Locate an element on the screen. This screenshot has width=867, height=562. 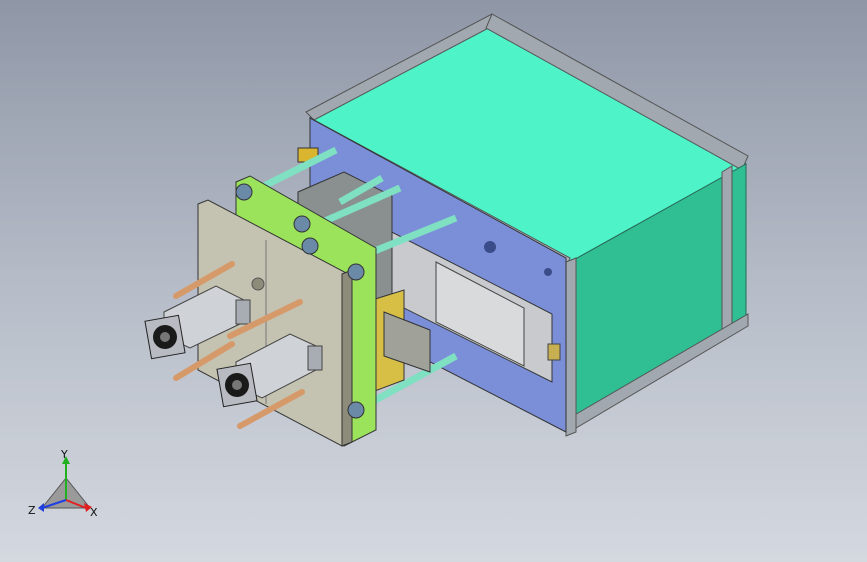
y-axis-label: Y is located at coordinates (64, 454).